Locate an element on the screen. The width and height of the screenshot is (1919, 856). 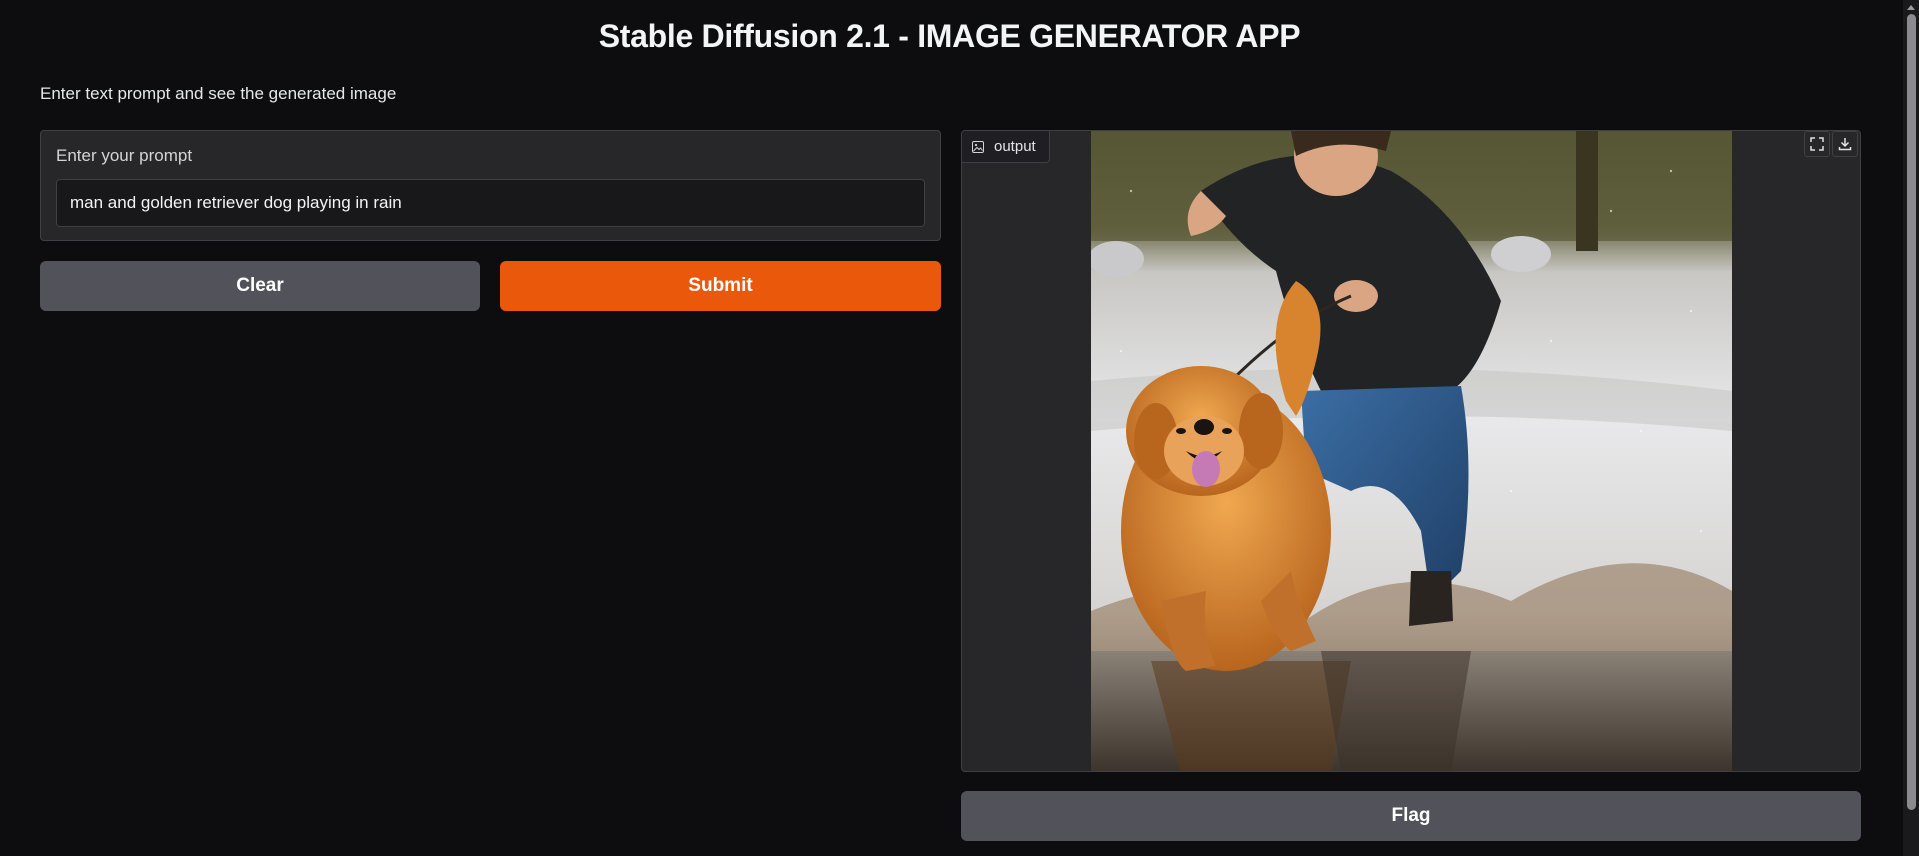
download-button is located at coordinates (1845, 144).